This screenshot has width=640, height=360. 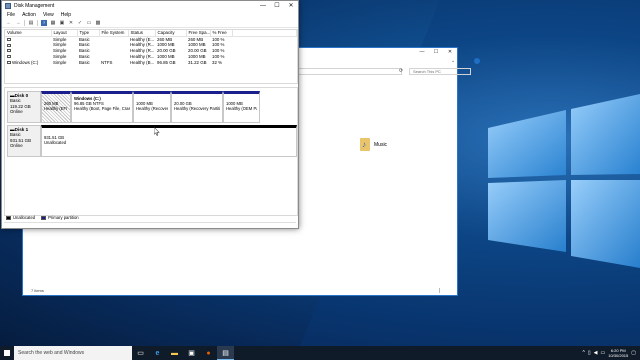 I want to click on help-icon: ?, so click(x=44, y=23).